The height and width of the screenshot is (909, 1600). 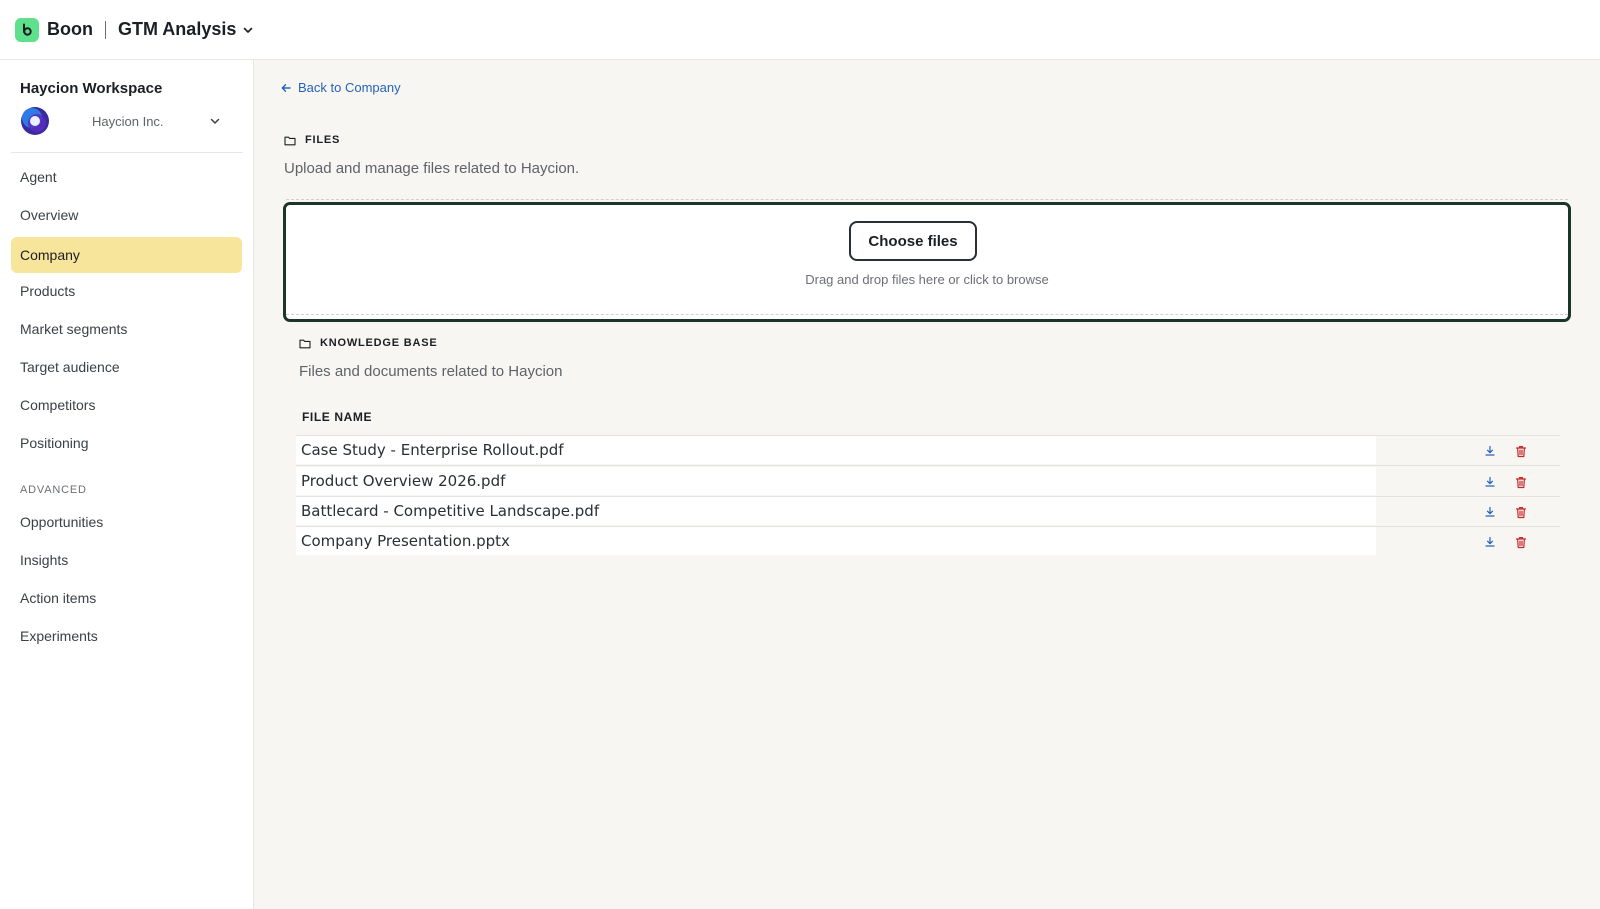 I want to click on sidebar-item-positioning: Positioning, so click(x=126, y=443).